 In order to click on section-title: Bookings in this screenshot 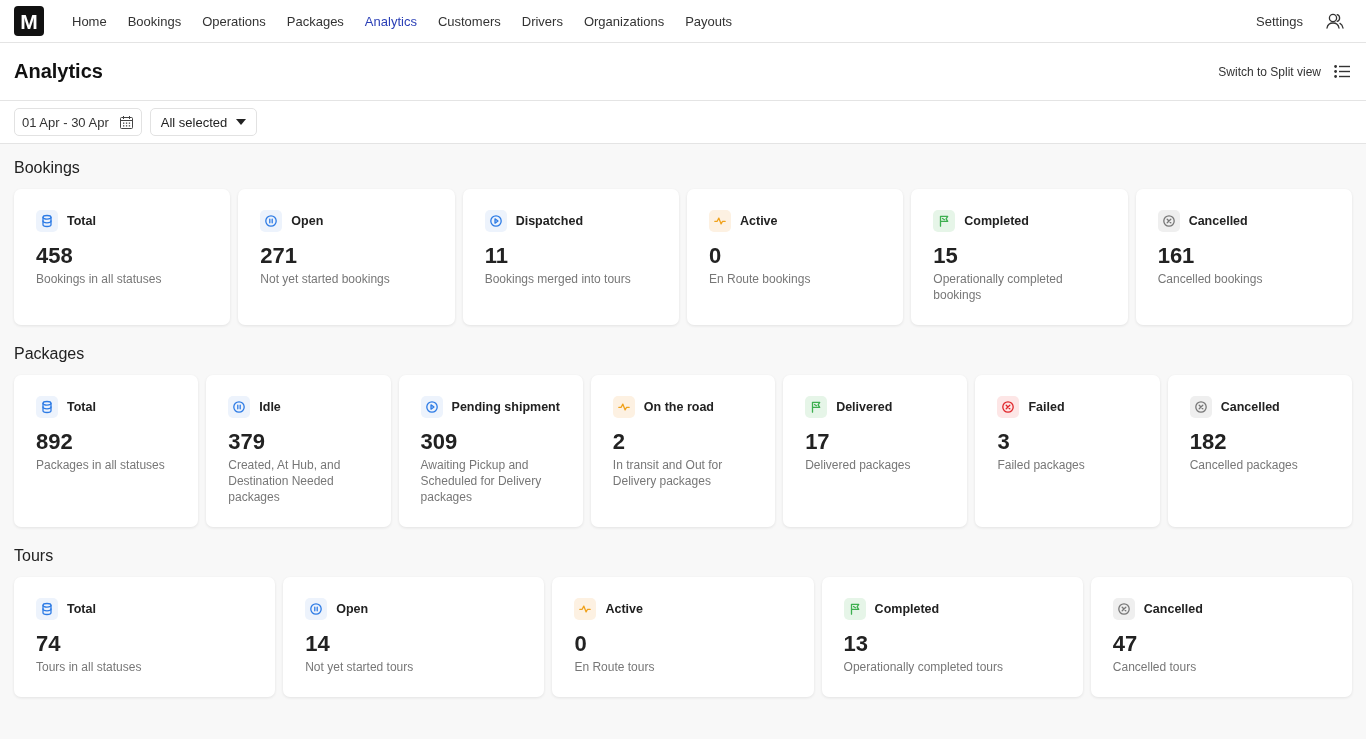, I will do `click(47, 168)`.